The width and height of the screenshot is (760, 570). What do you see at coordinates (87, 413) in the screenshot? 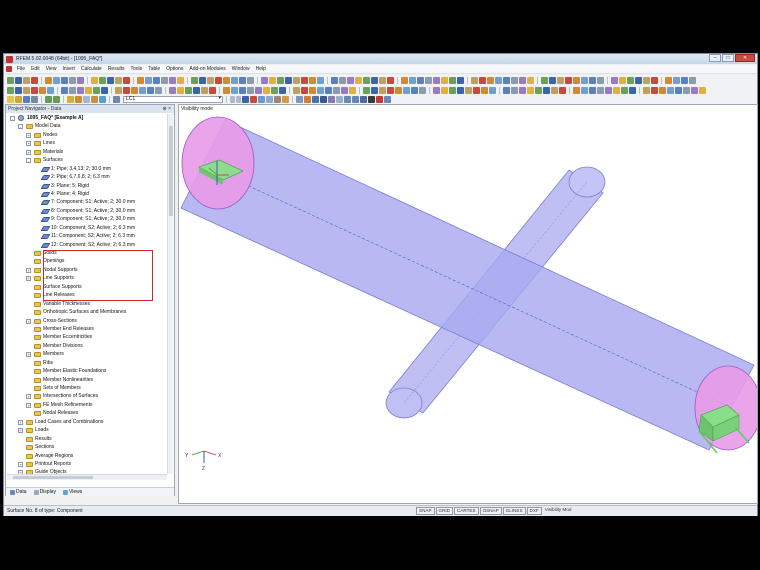
I see `tree-item: Nodal Releases` at bounding box center [87, 413].